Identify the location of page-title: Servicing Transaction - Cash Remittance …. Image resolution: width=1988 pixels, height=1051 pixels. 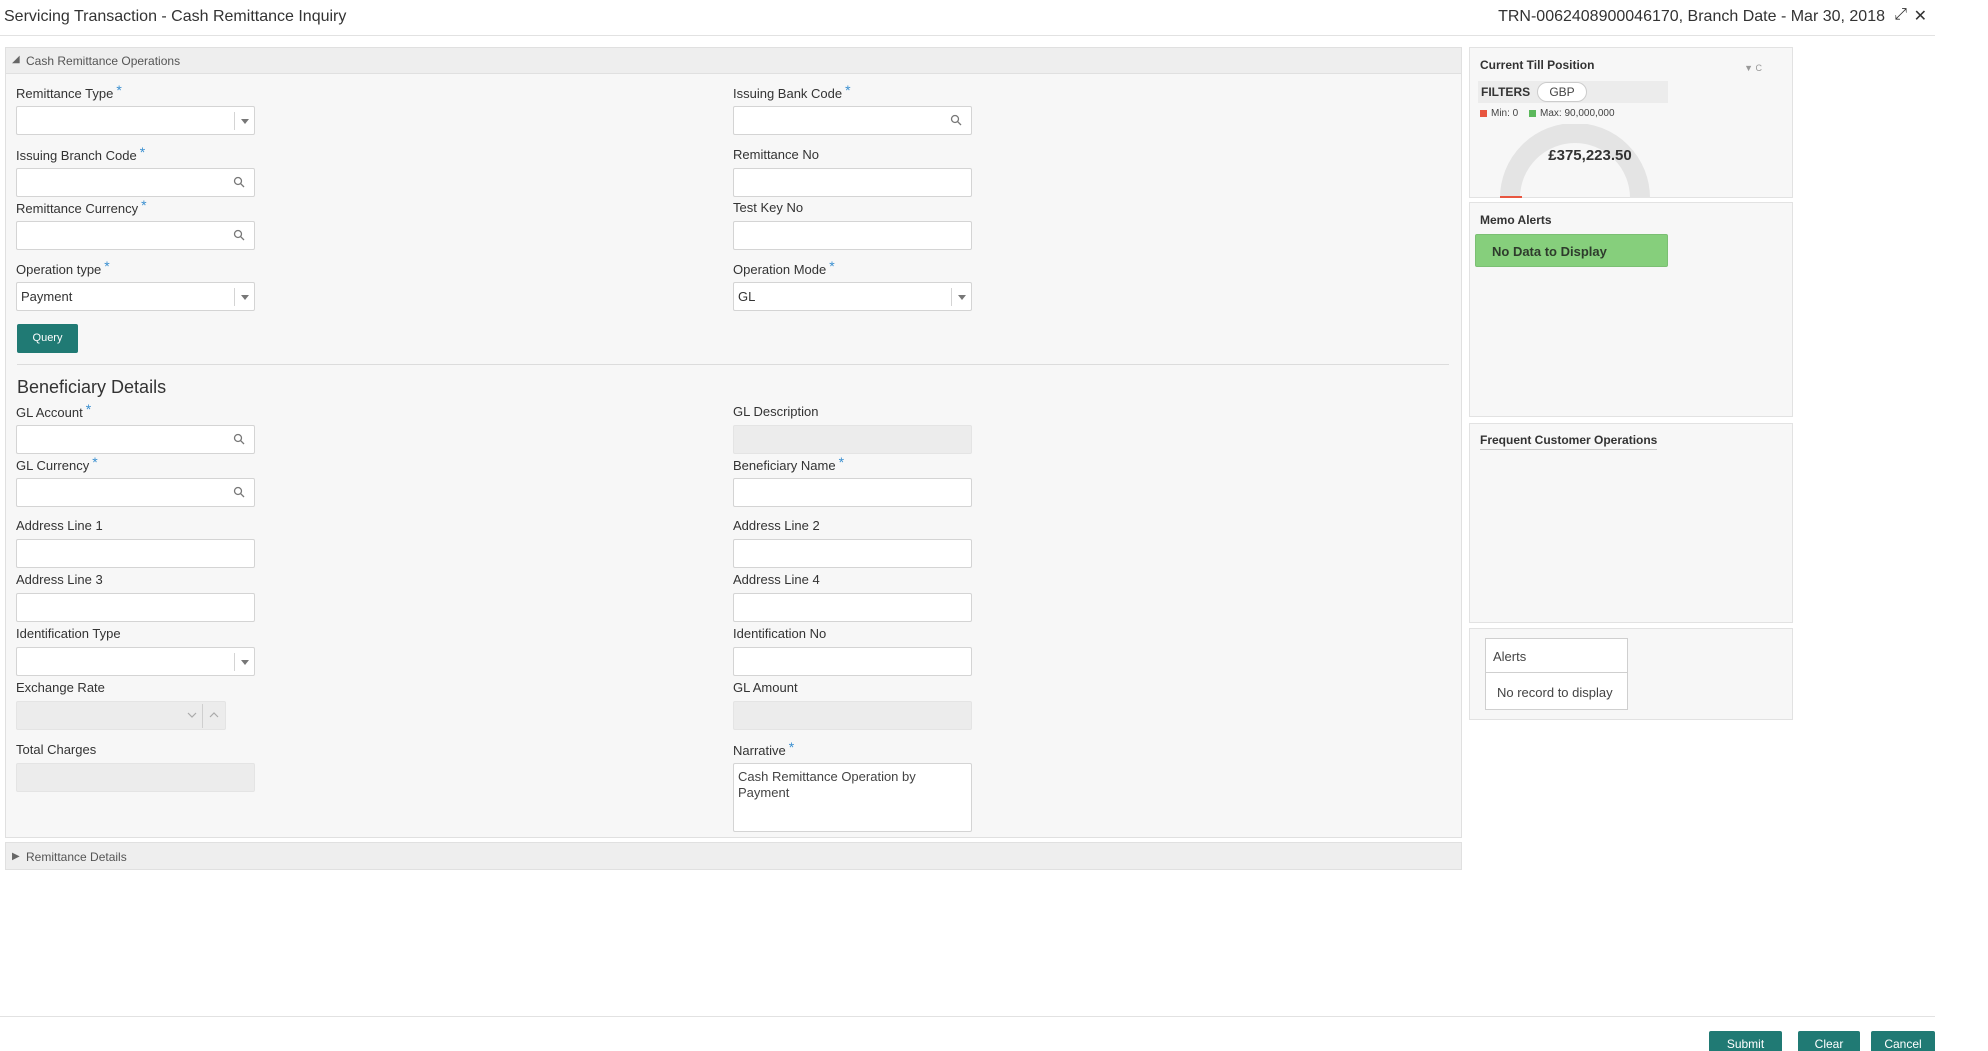
(175, 16).